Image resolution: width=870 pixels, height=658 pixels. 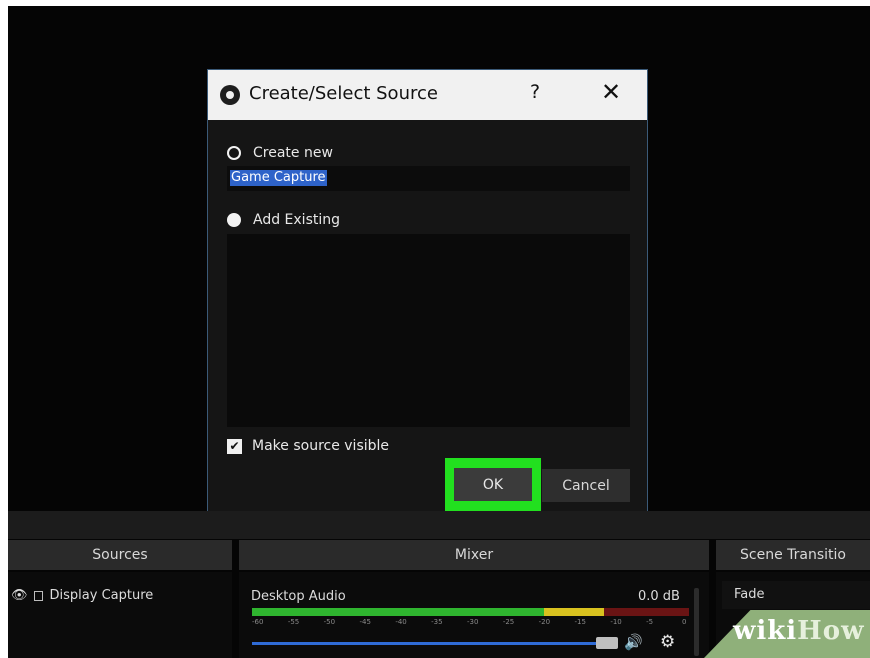 I want to click on dialog-title: Create/Select Source, so click(x=343, y=93).